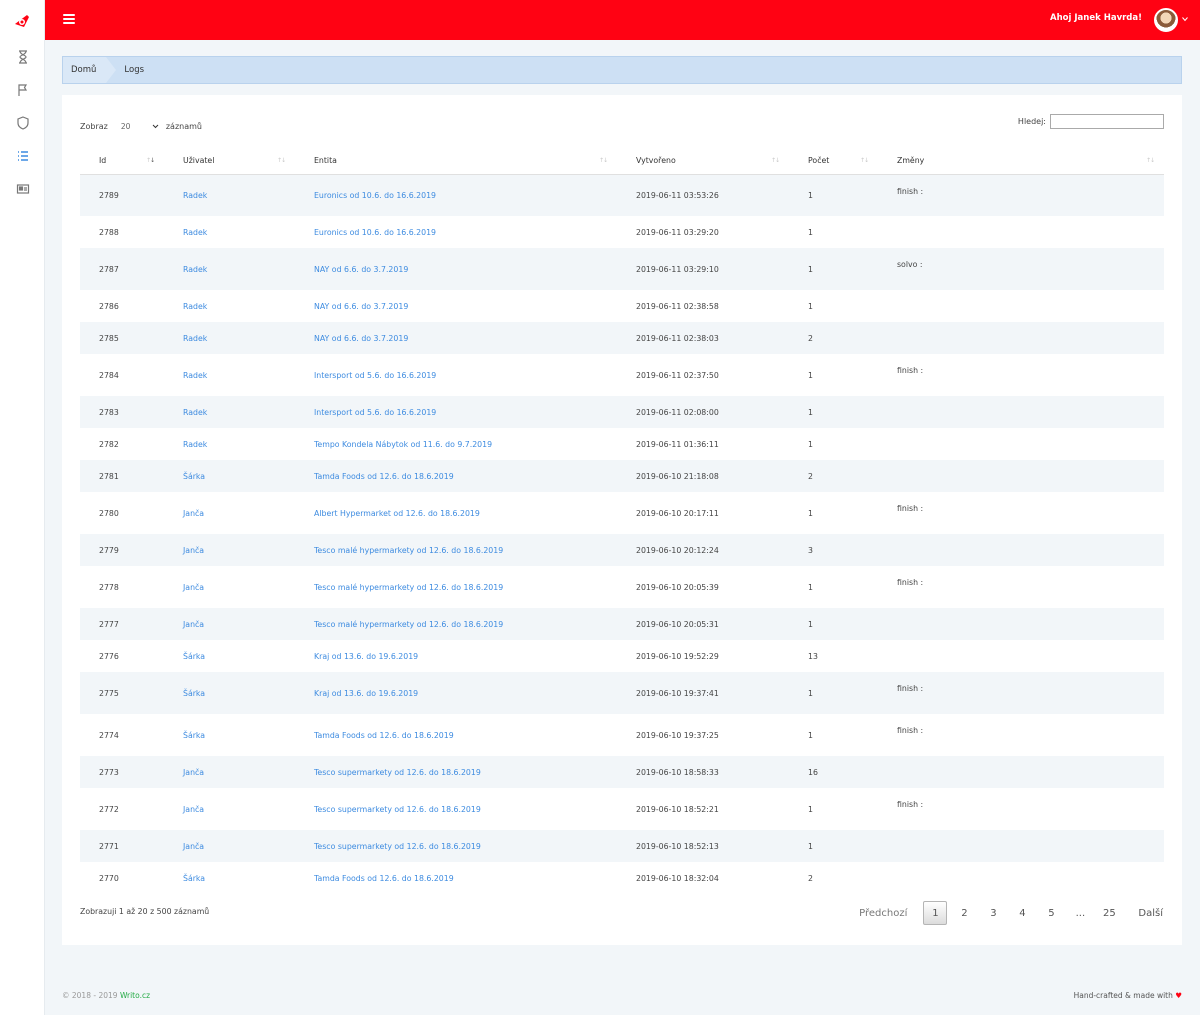 This screenshot has width=1200, height=1015. I want to click on cell-created: 2019-06-10 20:17:11, so click(677, 513).